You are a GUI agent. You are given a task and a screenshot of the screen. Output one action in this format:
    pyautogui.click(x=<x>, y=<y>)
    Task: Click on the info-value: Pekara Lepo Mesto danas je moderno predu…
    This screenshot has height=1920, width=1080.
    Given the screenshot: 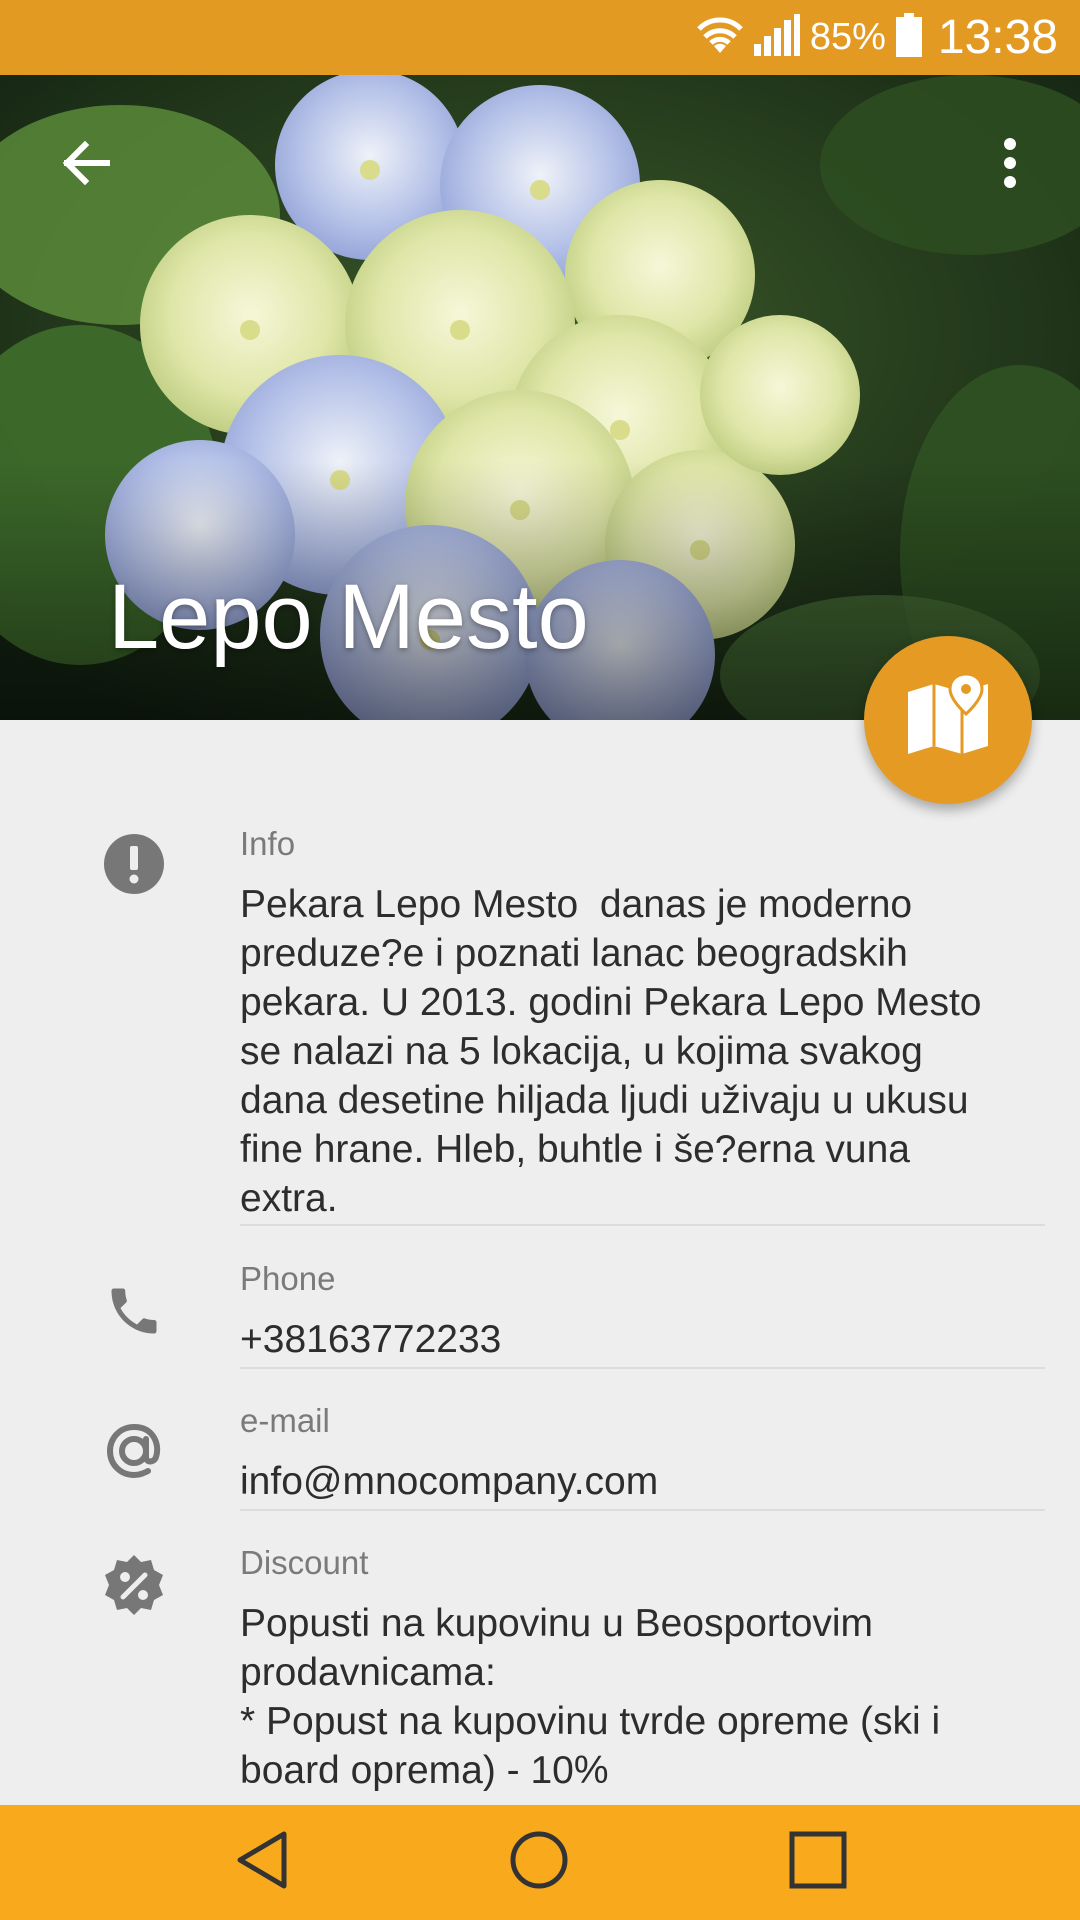 What is the action you would take?
    pyautogui.click(x=611, y=1051)
    